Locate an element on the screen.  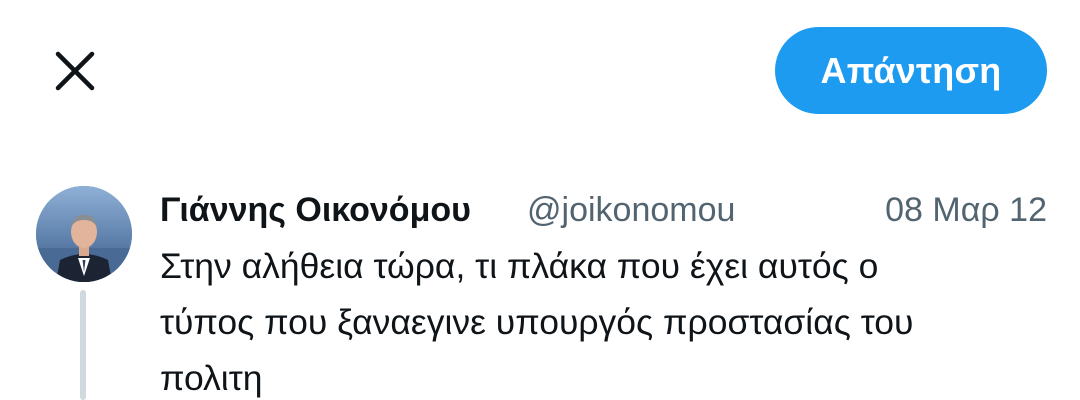
author-handle: @joikonomou is located at coordinates (631, 210).